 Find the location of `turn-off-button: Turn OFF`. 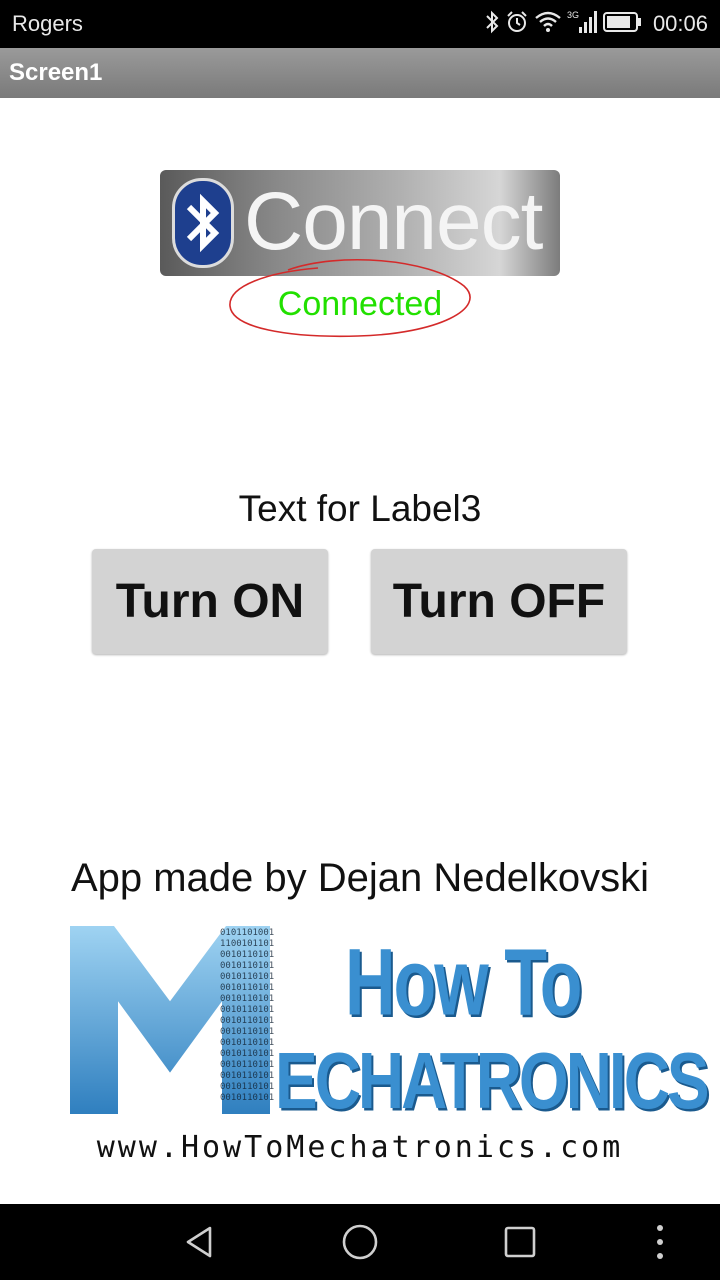

turn-off-button: Turn OFF is located at coordinates (499, 601).